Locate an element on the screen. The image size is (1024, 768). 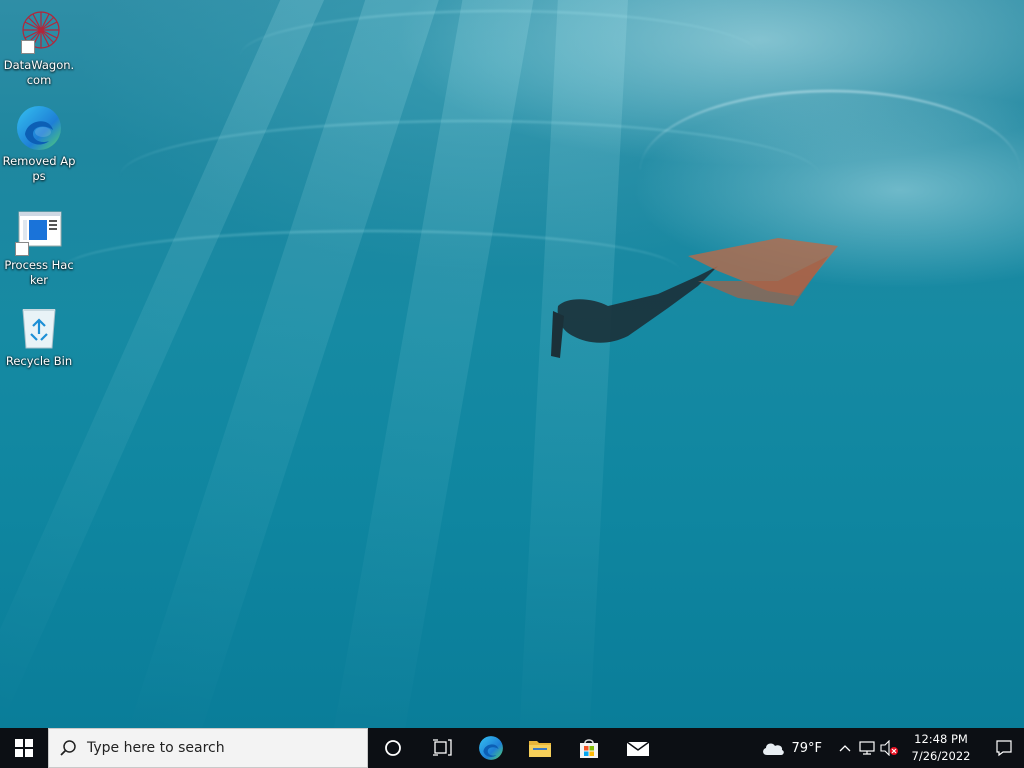
clock-date: 7/26/2022 is located at coordinates (941, 756).